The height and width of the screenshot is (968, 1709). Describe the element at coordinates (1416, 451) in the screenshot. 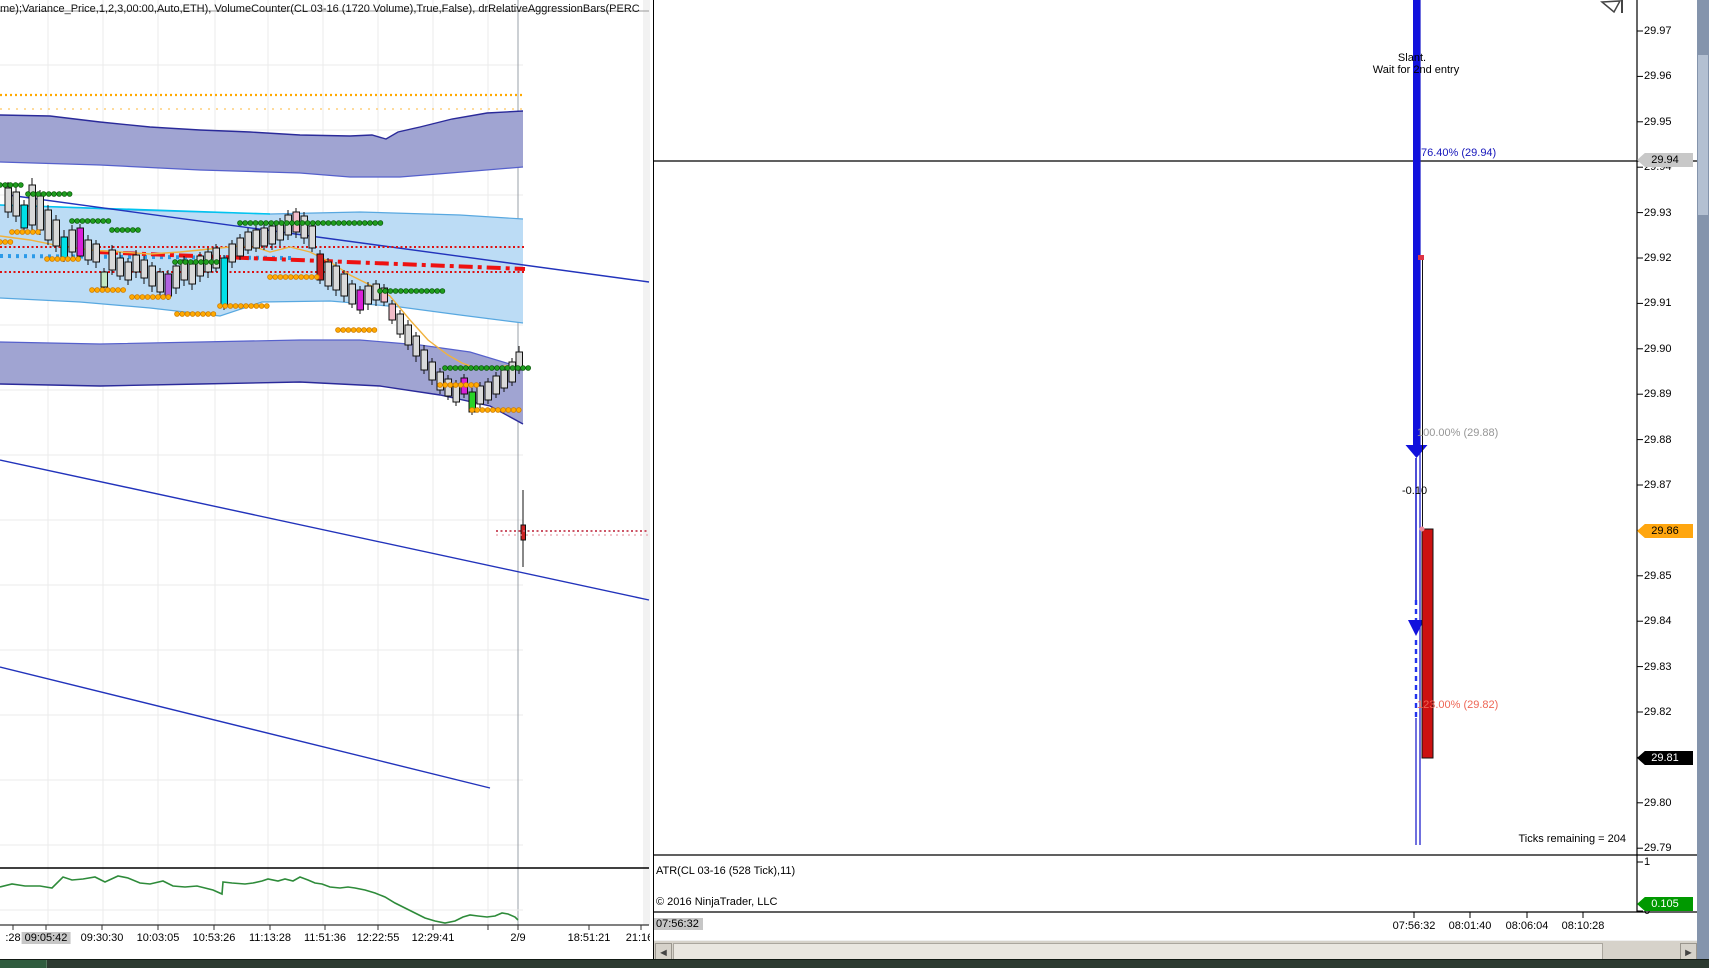

I see `blue-arrow-head` at that location.